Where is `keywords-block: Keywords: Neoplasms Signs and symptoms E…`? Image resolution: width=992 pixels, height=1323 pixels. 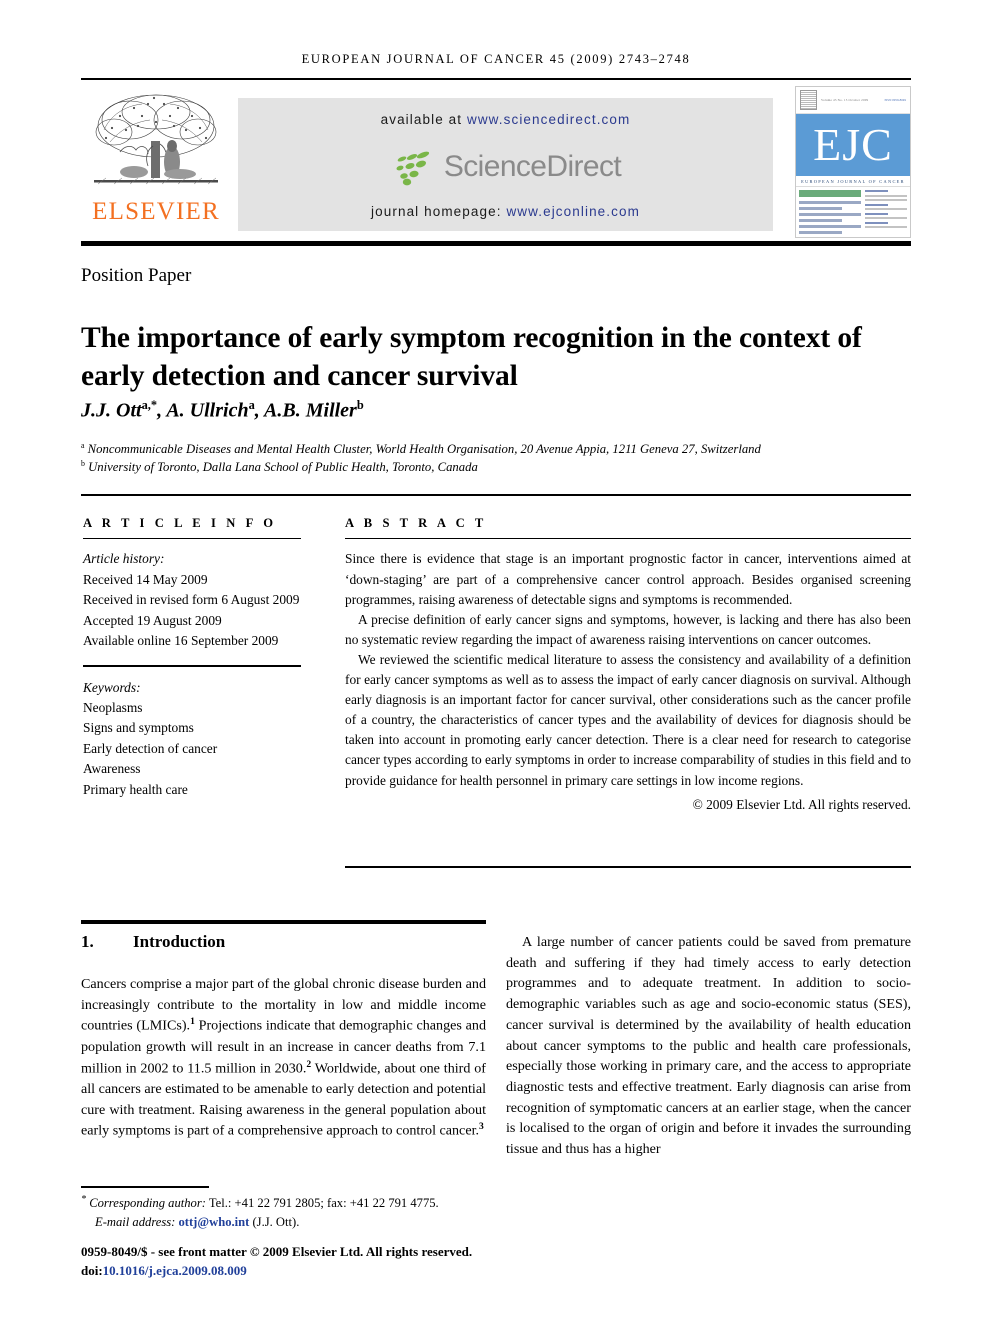 keywords-block: Keywords: Neoplasms Signs and symptoms E… is located at coordinates (192, 739).